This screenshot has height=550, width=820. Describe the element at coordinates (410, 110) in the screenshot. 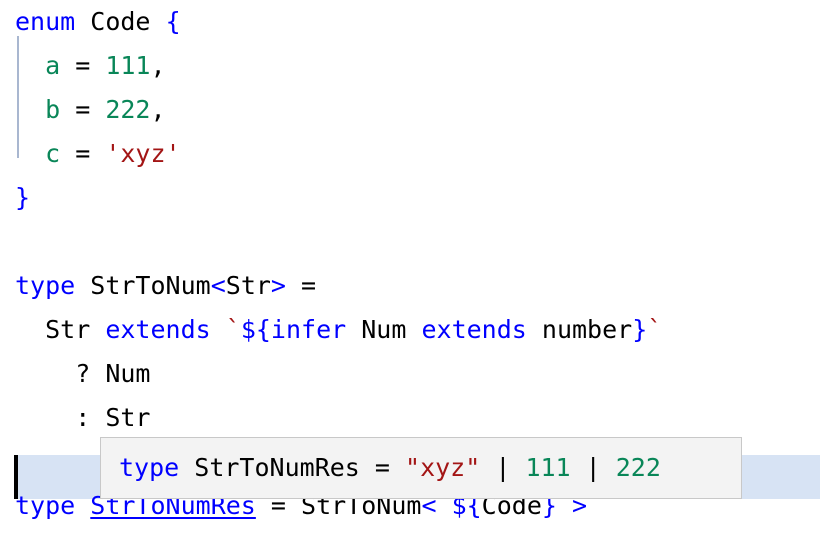

I see `code-line: b = 222,` at that location.